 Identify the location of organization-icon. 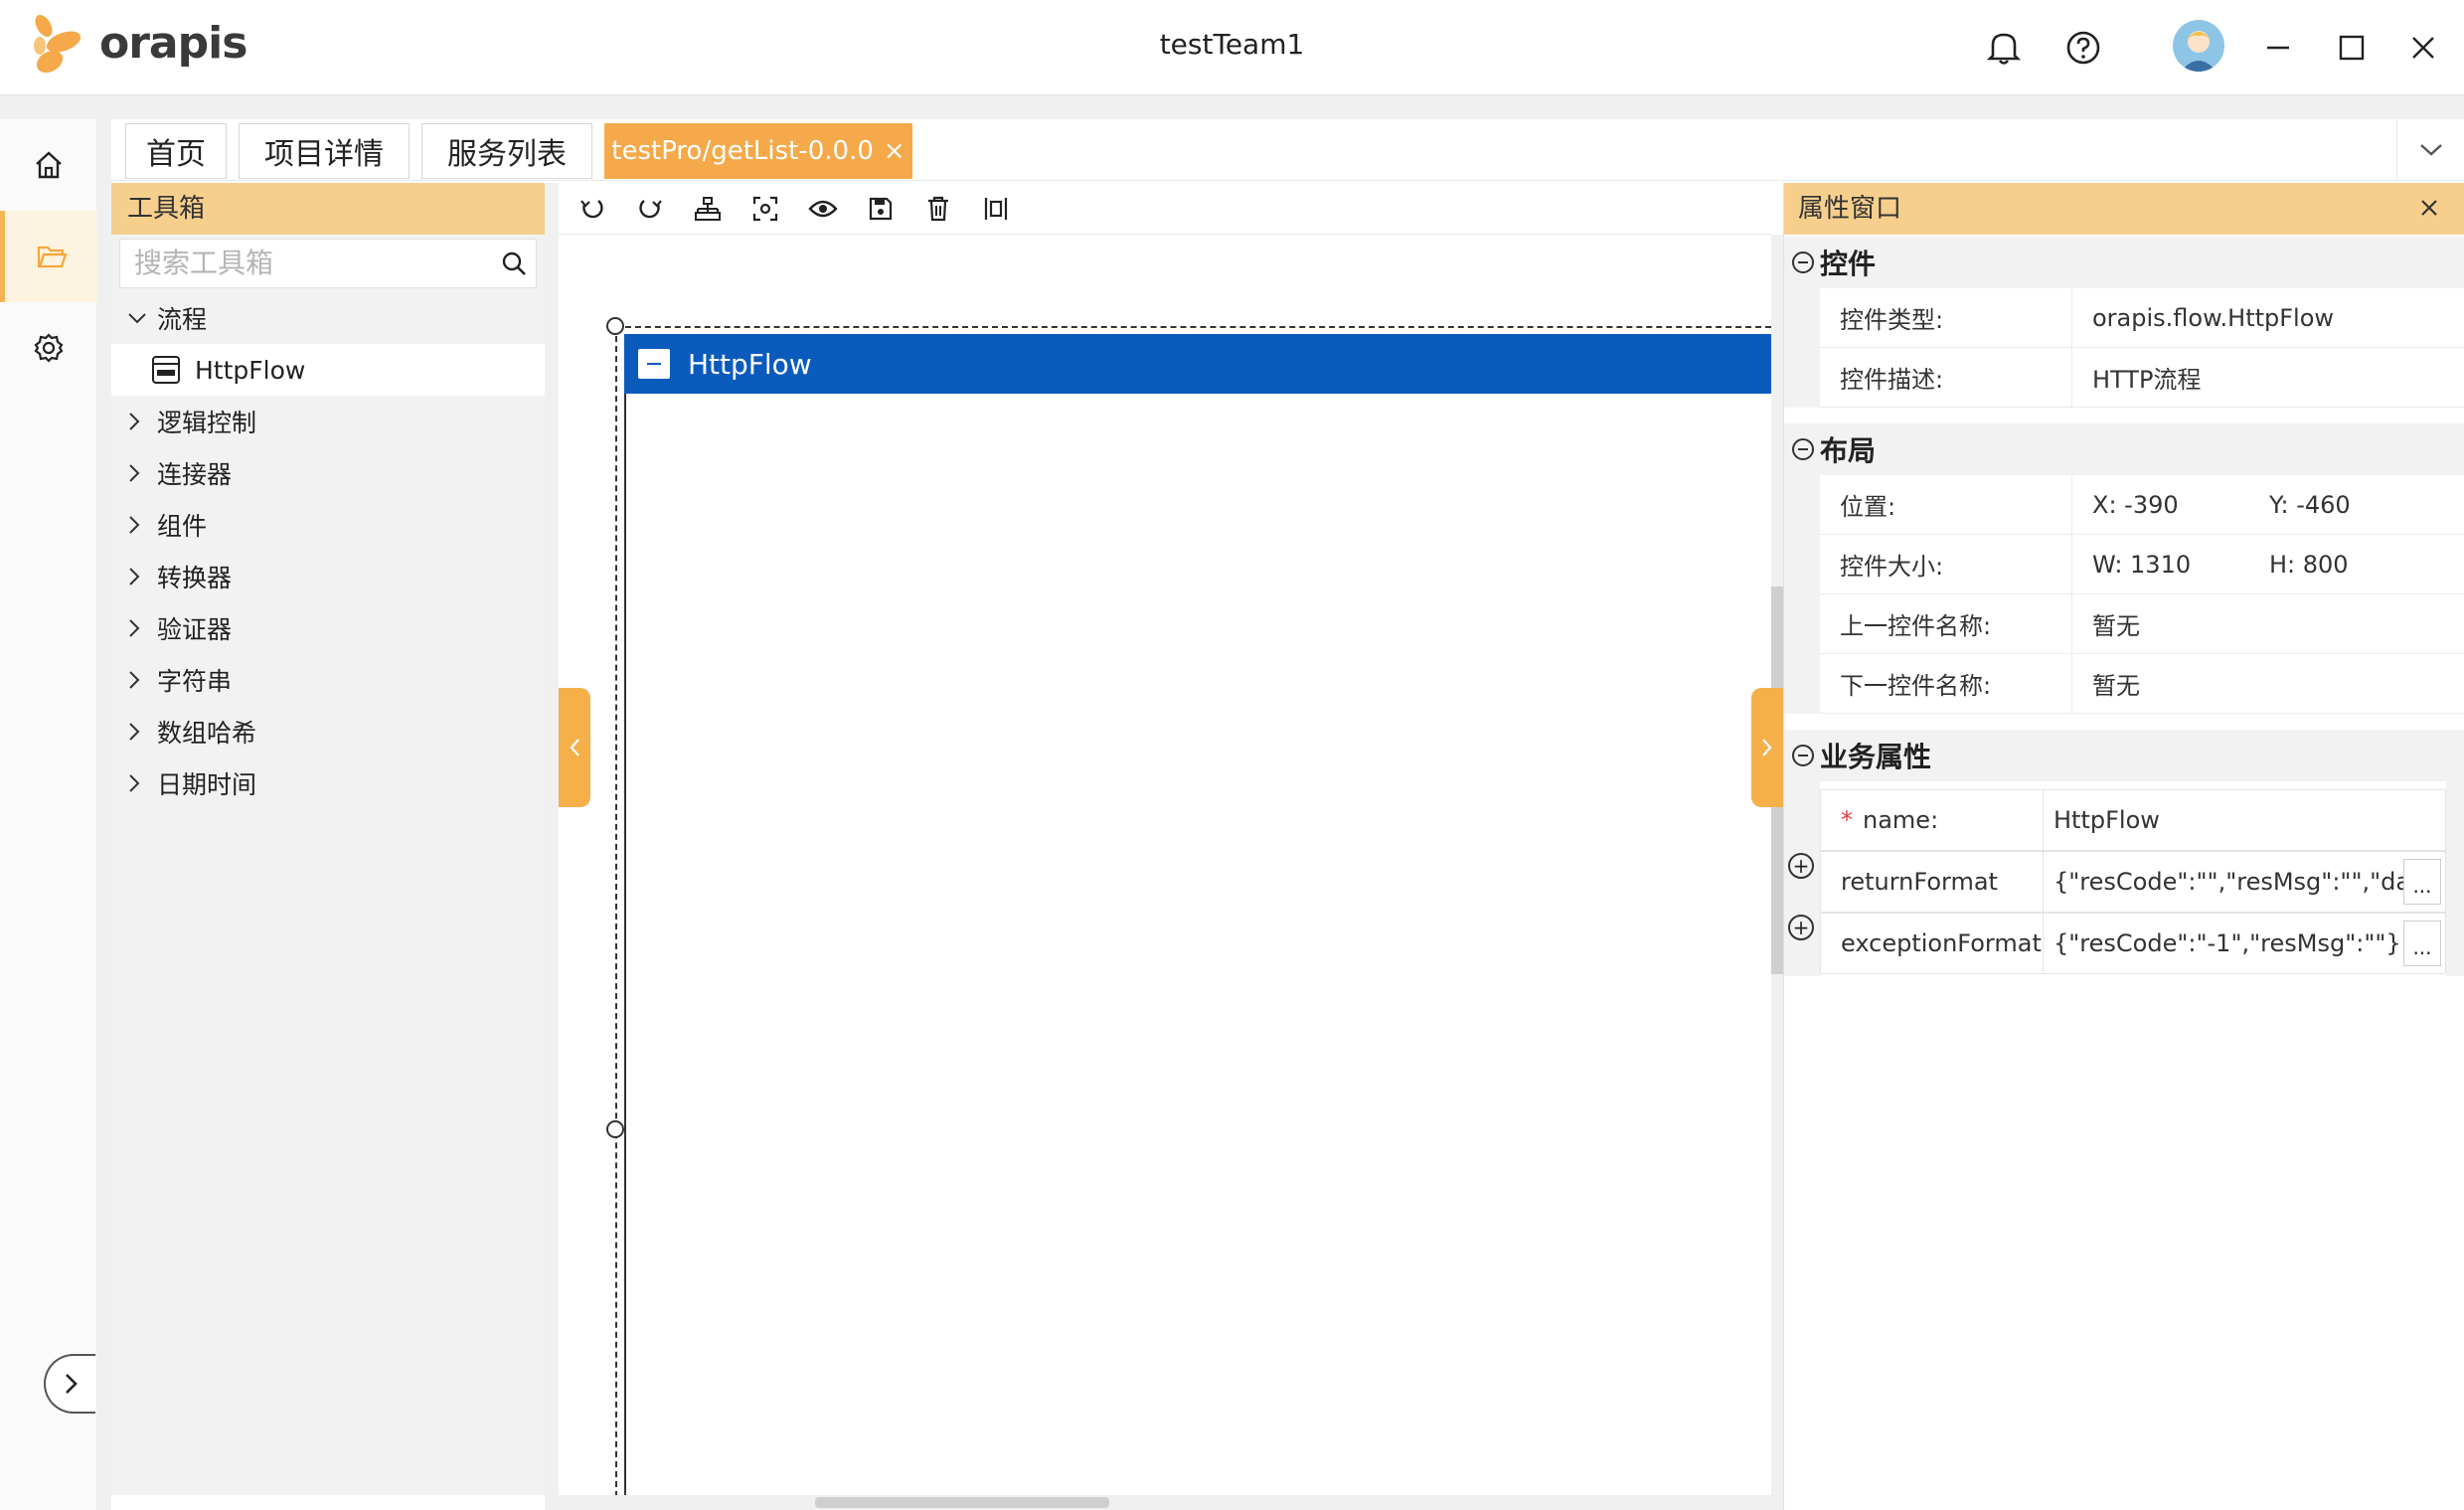
(708, 209).